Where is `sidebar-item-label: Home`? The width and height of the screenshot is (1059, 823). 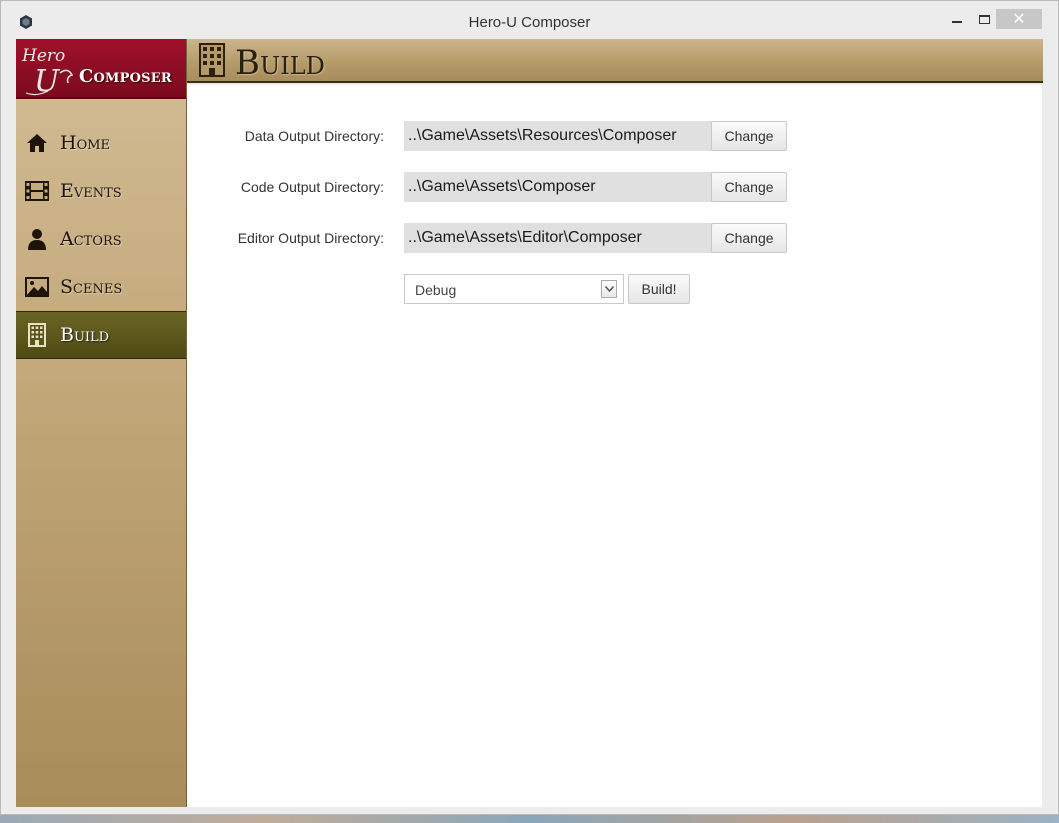 sidebar-item-label: Home is located at coordinates (85, 143).